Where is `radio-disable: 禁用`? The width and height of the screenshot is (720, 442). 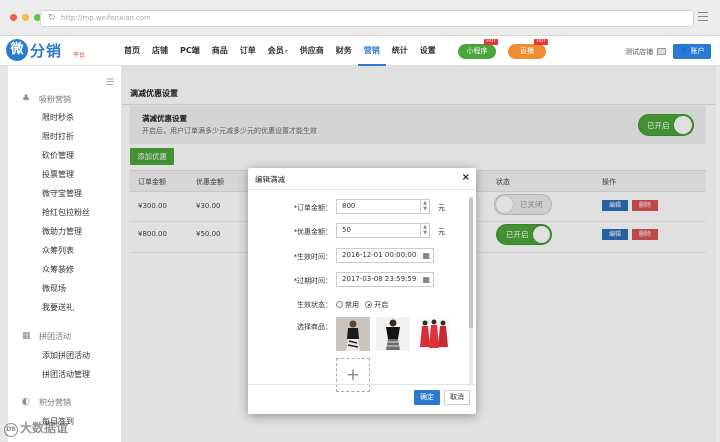
radio-disable: 禁用 is located at coordinates (347, 305).